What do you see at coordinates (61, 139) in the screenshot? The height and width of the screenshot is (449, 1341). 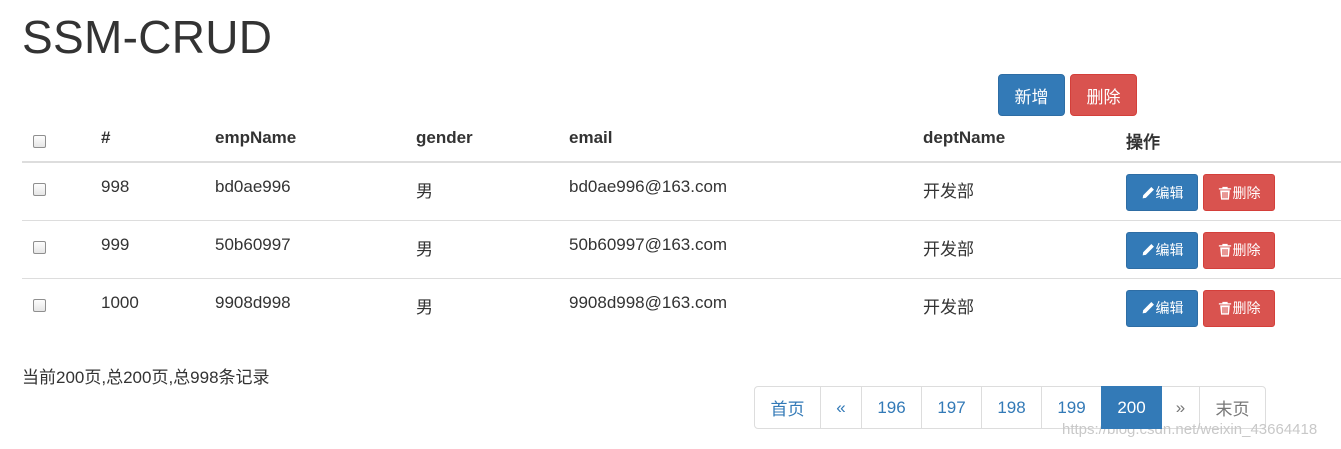 I see `header-checkbox-cell` at bounding box center [61, 139].